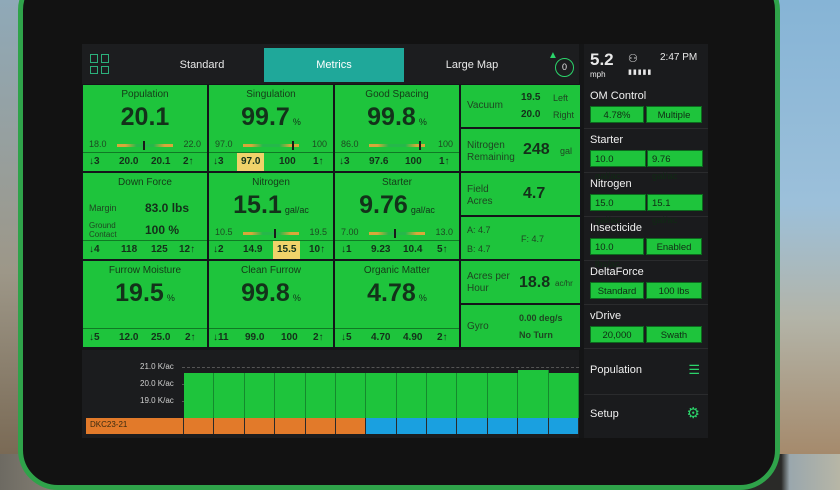 Image resolution: width=840 pixels, height=490 pixels. What do you see at coordinates (271, 337) in the screenshot?
I see `metric-footer: ↓11 99.0 100 2↑` at bounding box center [271, 337].